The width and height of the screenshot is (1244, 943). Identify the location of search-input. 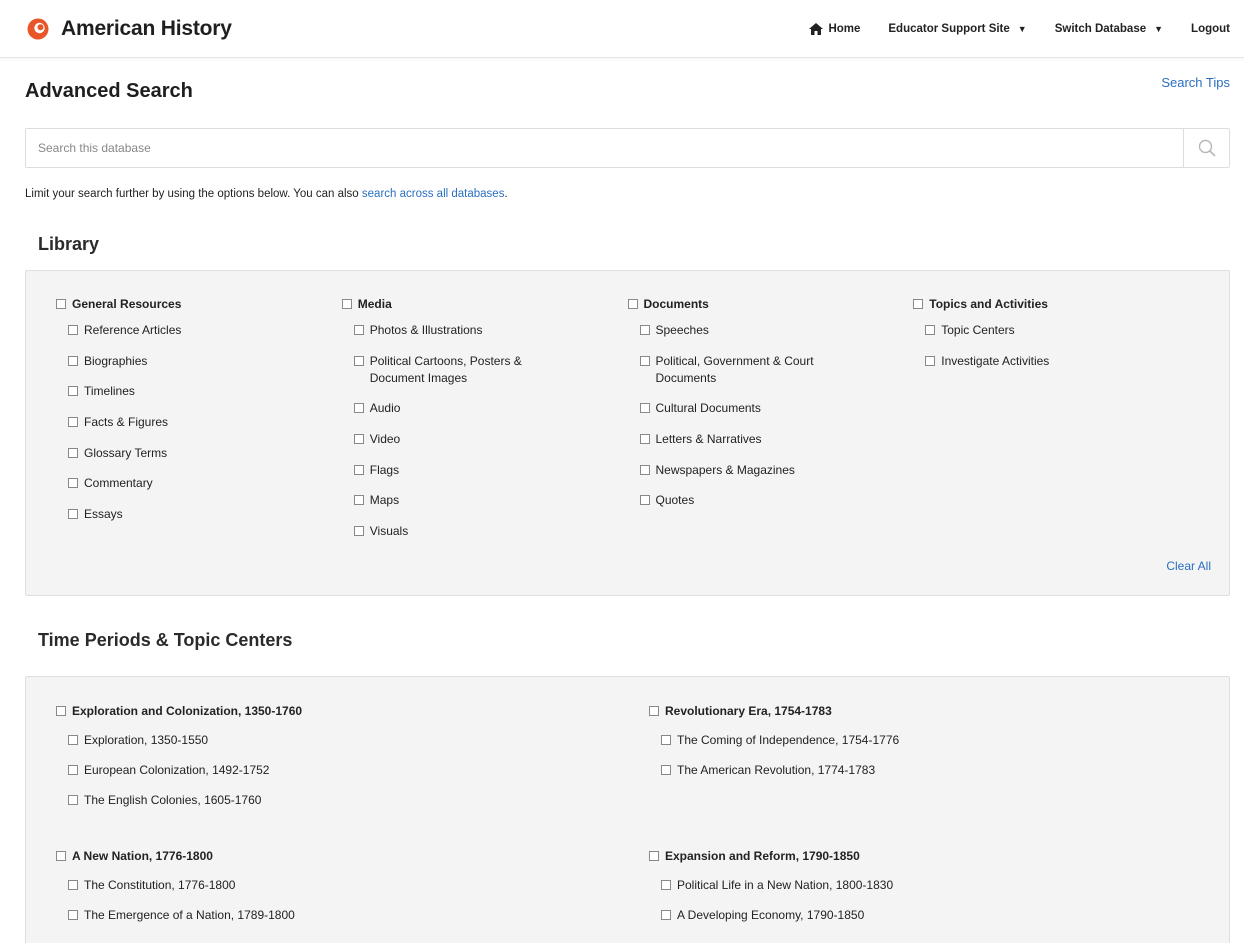
(604, 148).